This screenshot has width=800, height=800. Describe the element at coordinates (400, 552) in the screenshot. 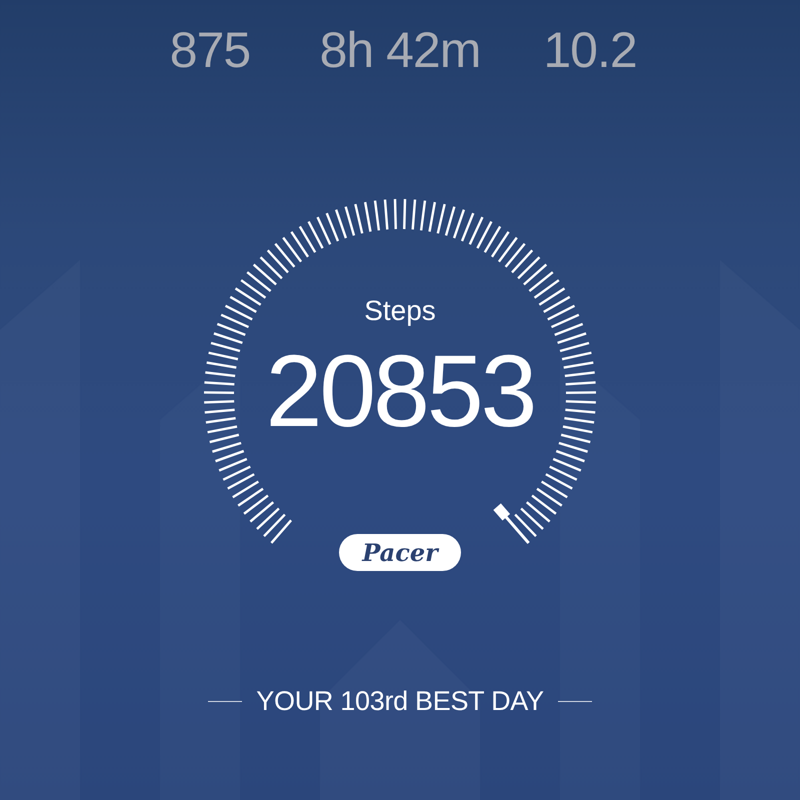

I see `pacer-logo: Pacer` at that location.